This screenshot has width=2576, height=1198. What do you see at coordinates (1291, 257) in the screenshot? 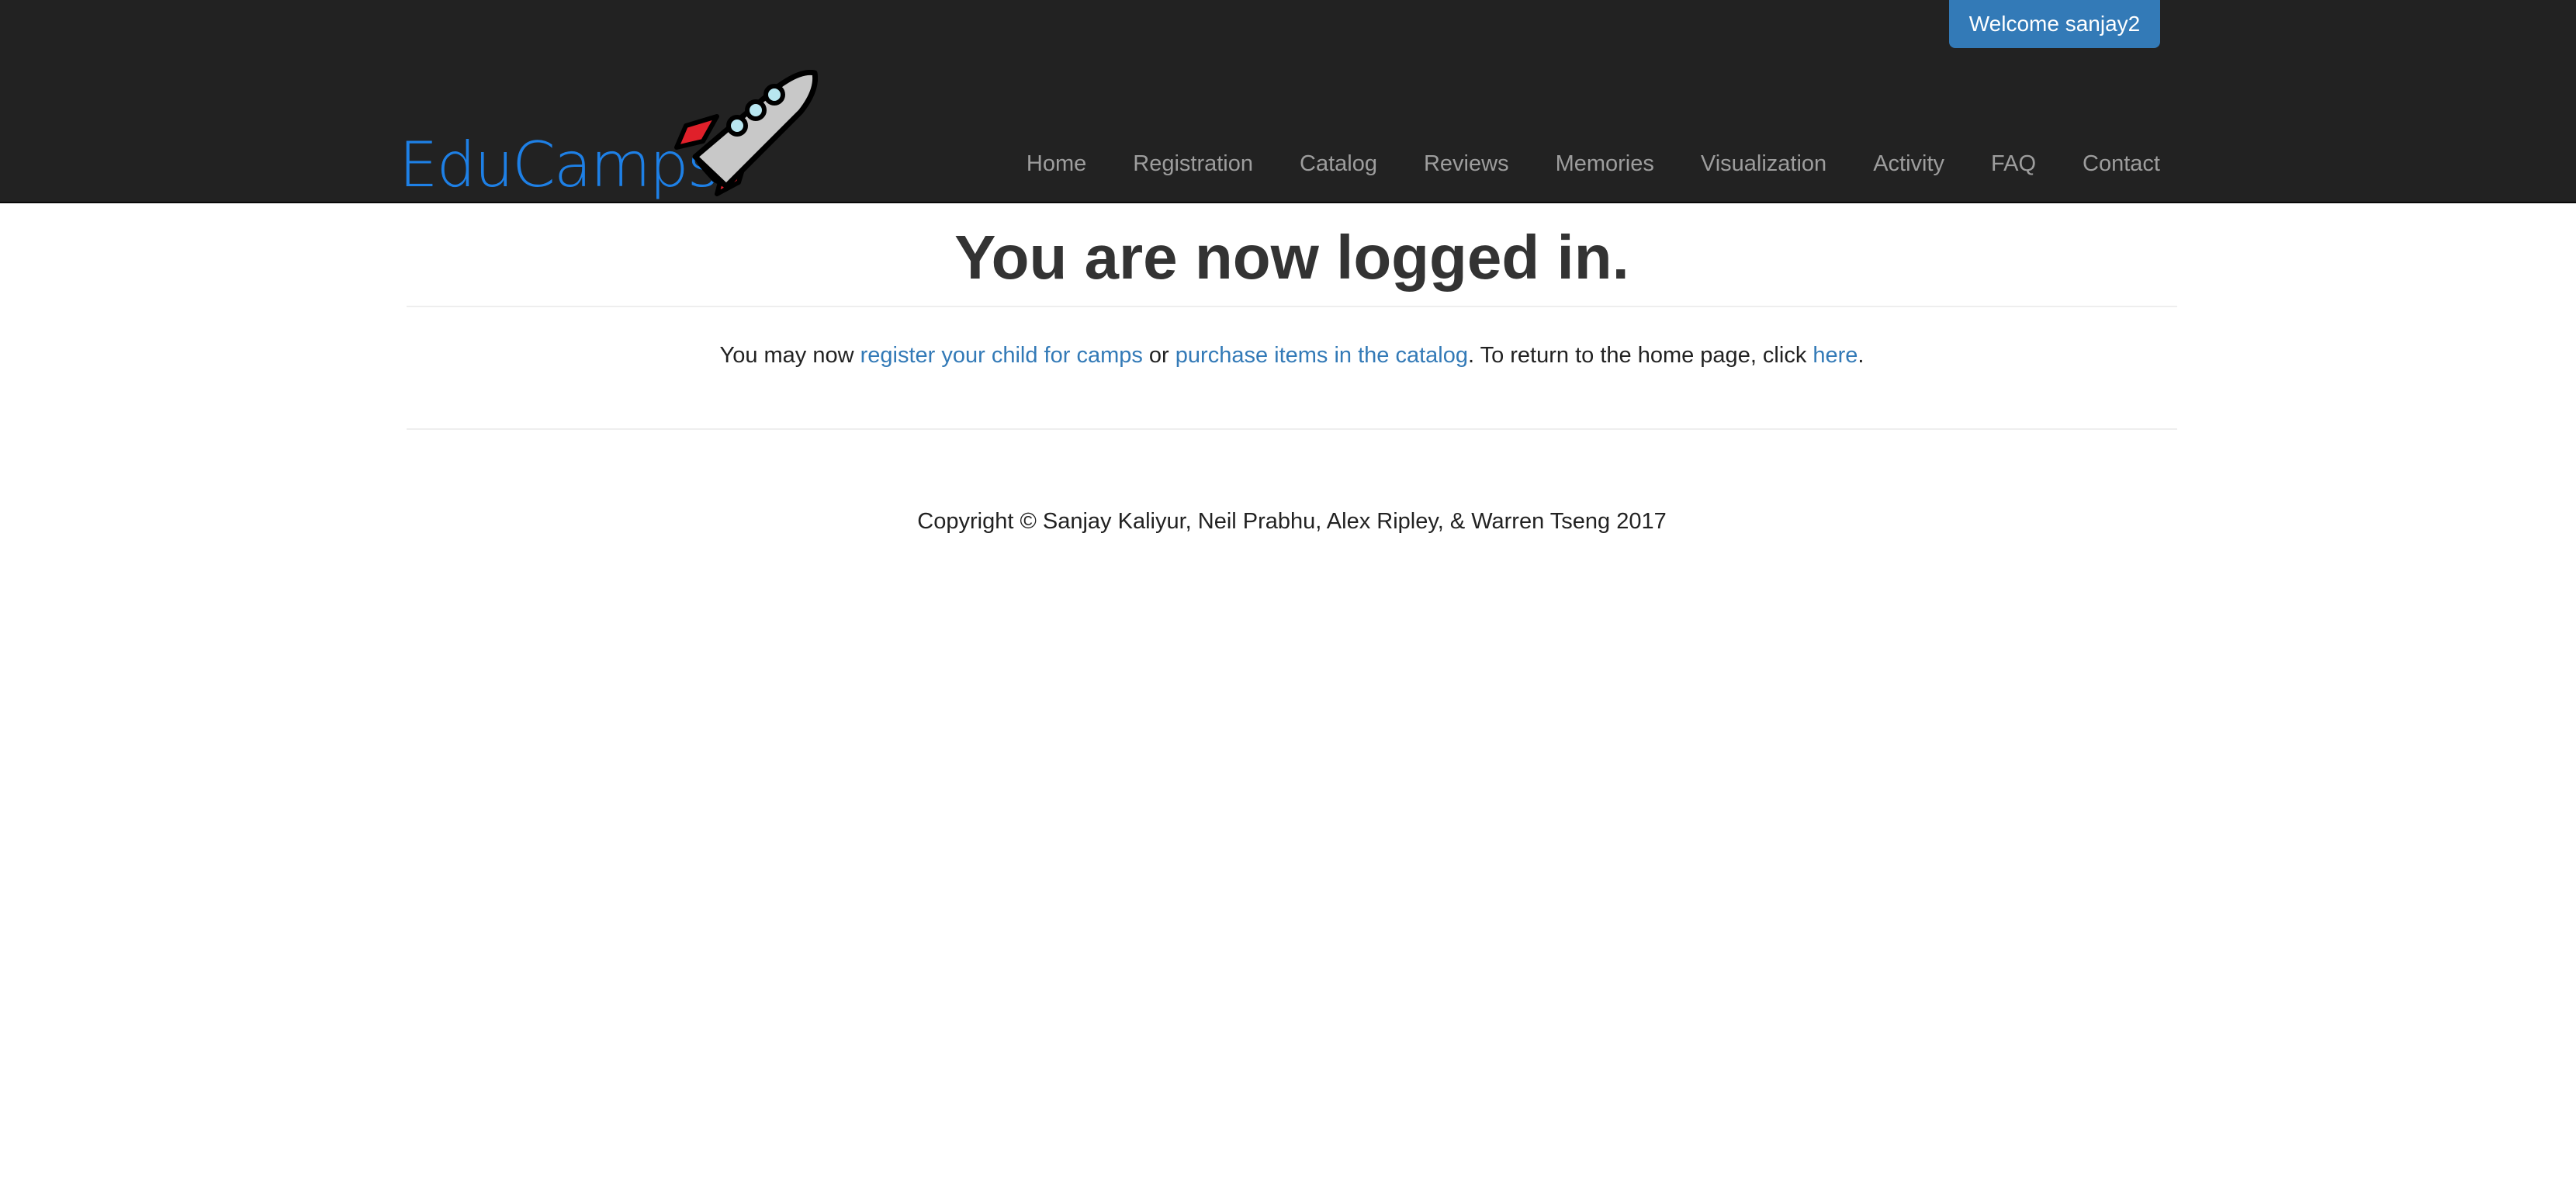
I see `page-title: You are now logged in.` at bounding box center [1291, 257].